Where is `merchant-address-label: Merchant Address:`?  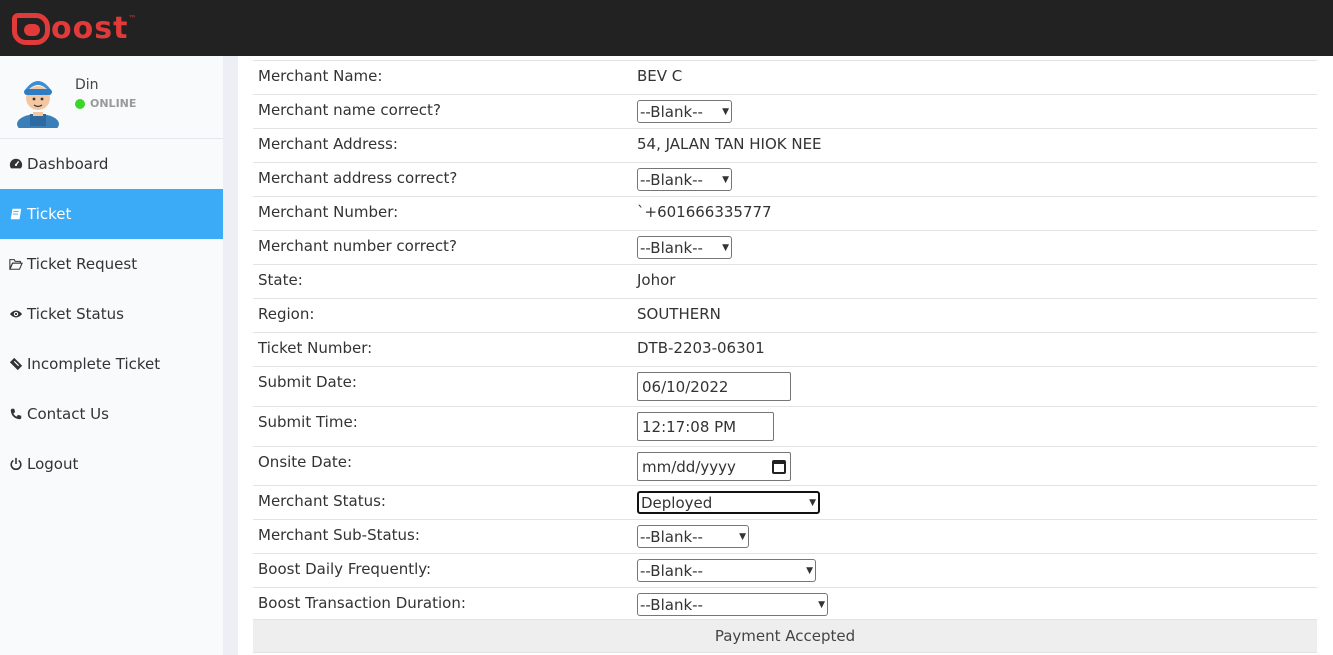
merchant-address-label: Merchant Address: is located at coordinates (328, 144).